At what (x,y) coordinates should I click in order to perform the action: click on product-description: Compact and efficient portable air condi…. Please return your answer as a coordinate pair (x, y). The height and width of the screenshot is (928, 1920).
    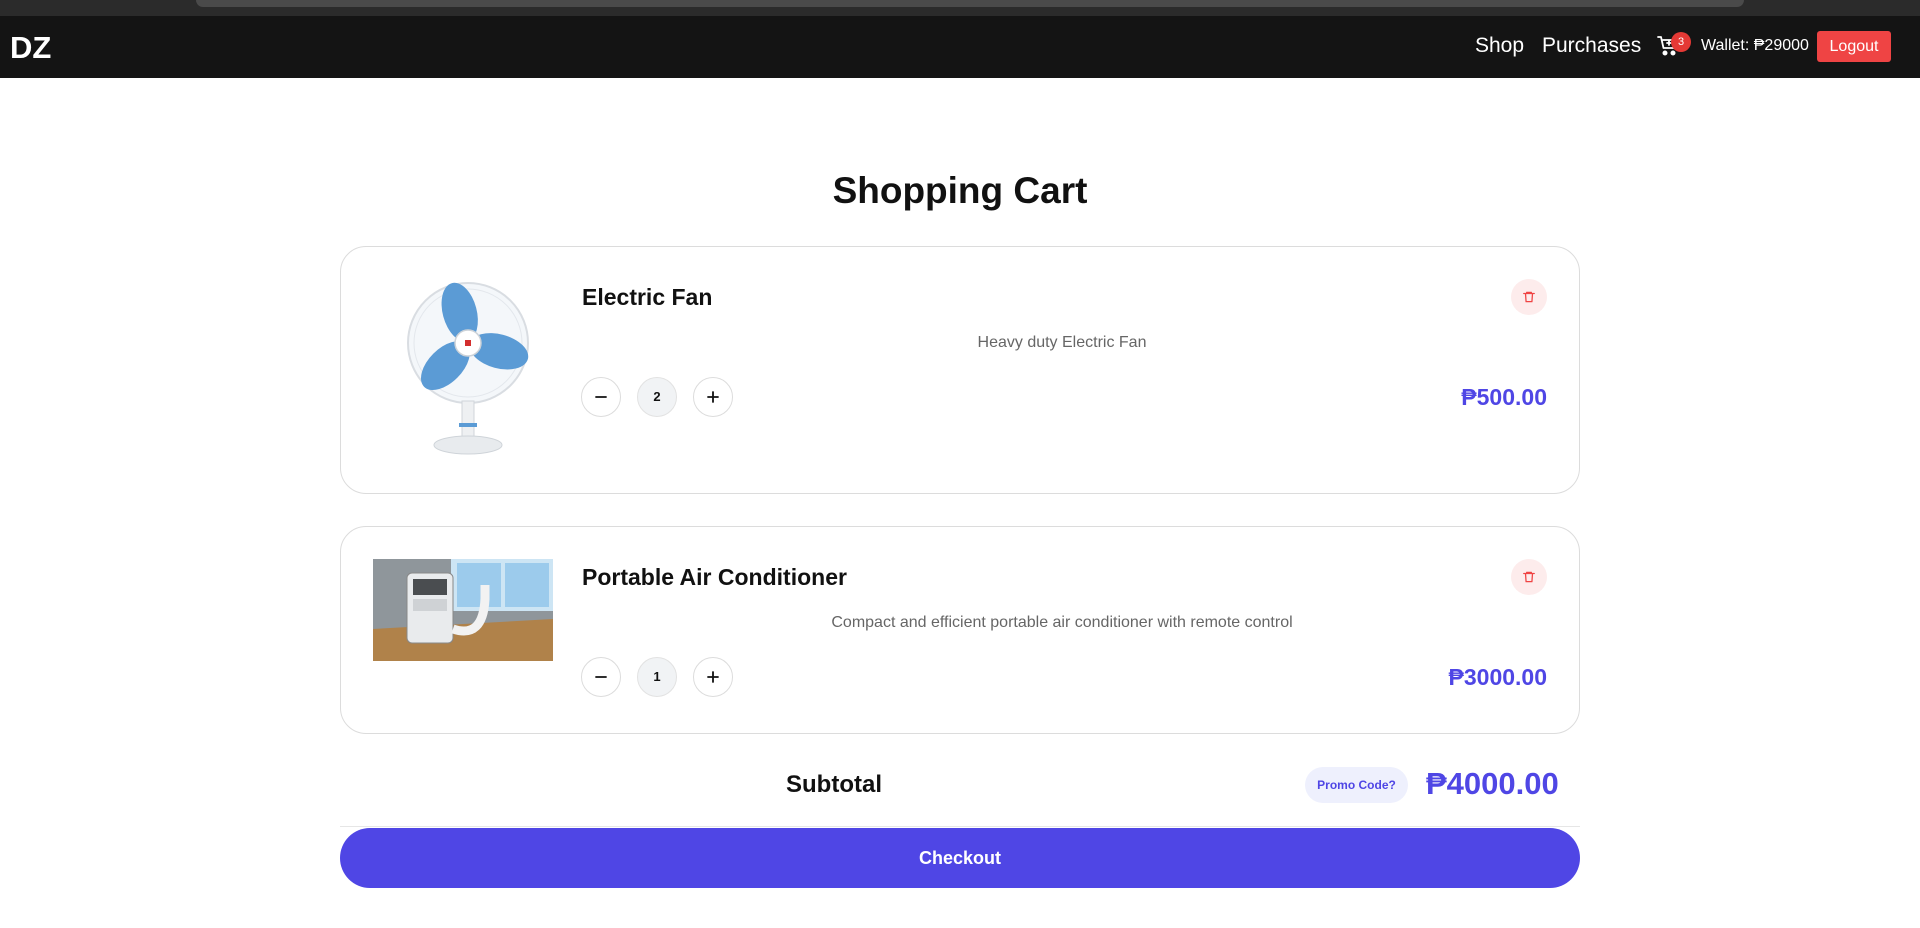
    Looking at the image, I should click on (1062, 622).